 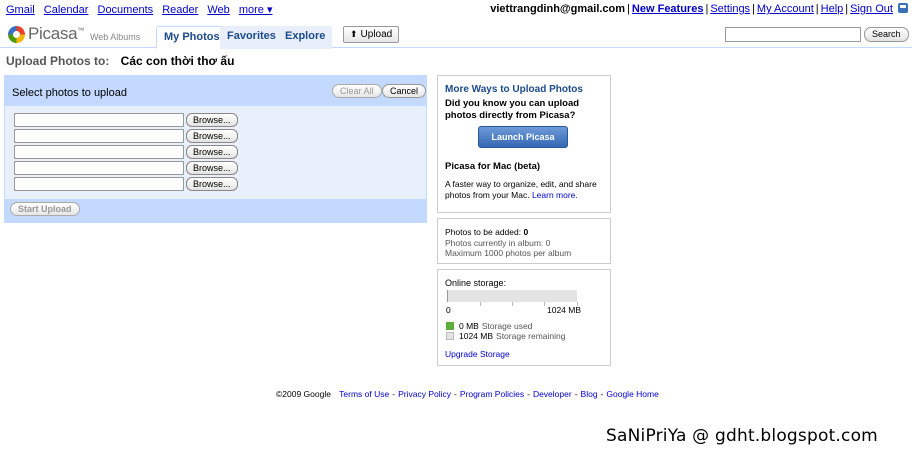 I want to click on storage-title: Online storage:, so click(x=476, y=283).